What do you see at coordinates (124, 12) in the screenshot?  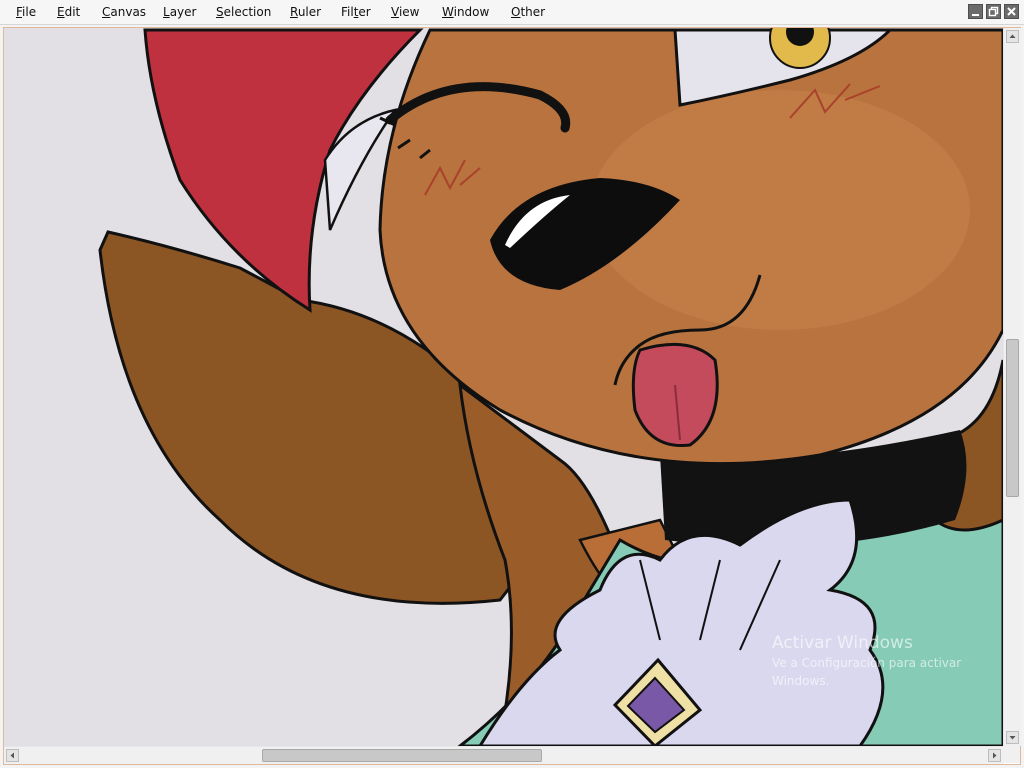 I see `menu-canvas: Canvas` at bounding box center [124, 12].